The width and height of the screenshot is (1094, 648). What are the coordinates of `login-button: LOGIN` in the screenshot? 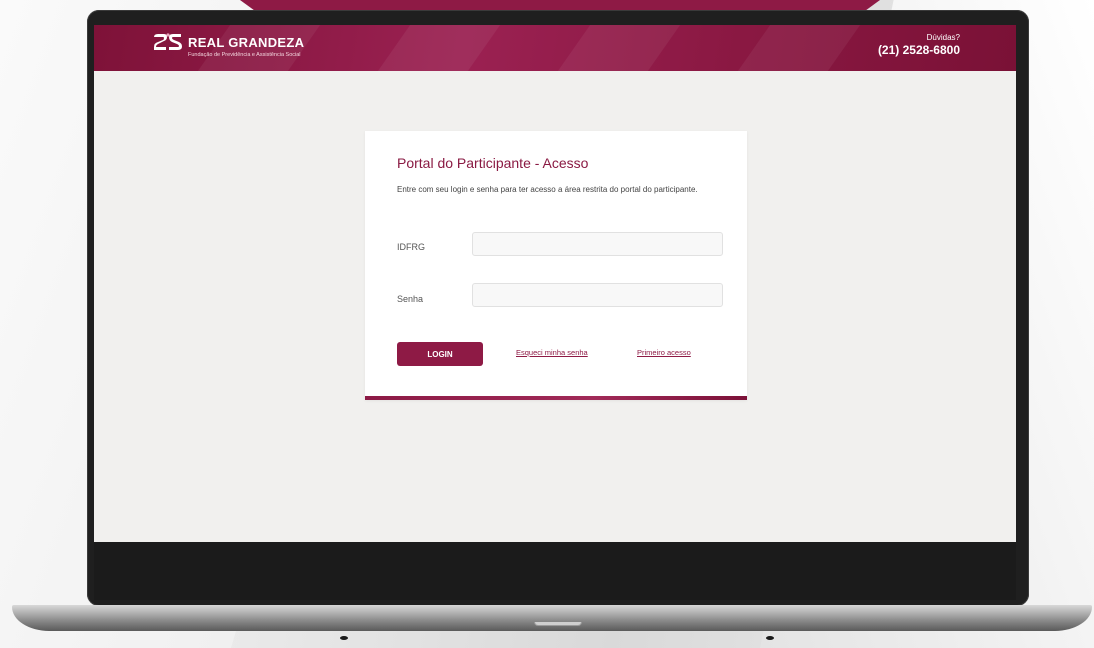 It's located at (440, 354).